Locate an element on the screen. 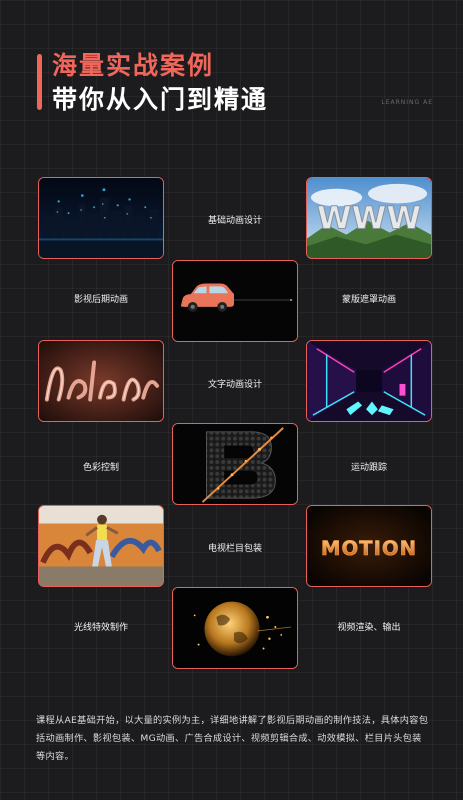  motion-text-icon: MOTION is located at coordinates (369, 546).